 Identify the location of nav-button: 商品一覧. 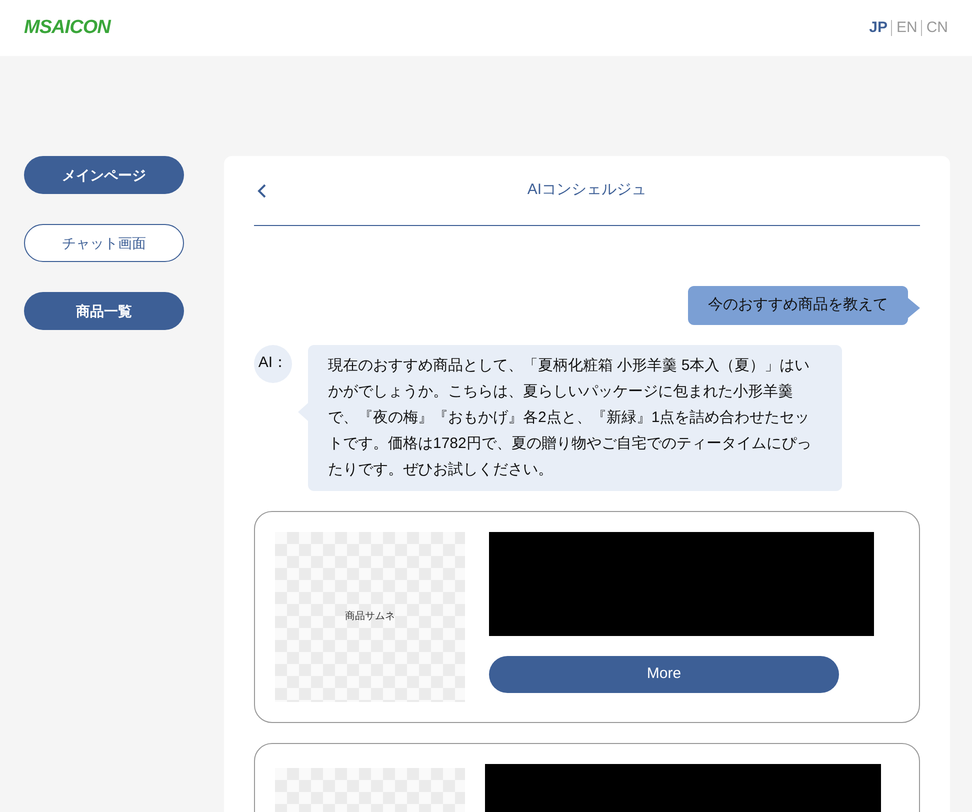
(104, 311).